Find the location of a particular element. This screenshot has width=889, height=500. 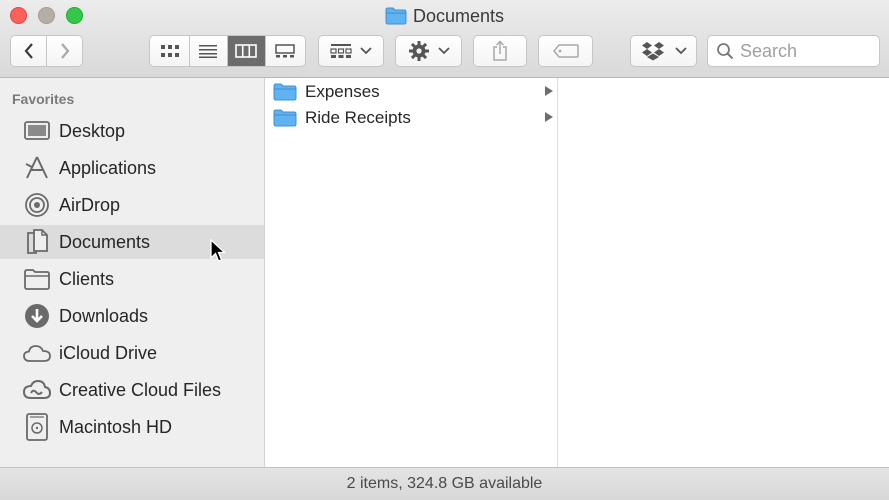

status-bar: 2 items, 324.8 GB available is located at coordinates (444, 483).